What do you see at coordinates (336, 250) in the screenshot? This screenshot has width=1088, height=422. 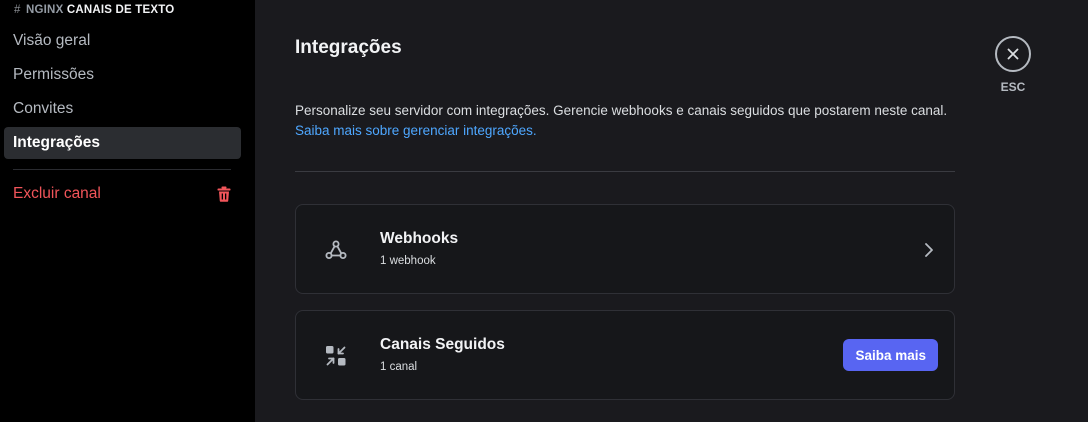 I see `webhook-icon` at bounding box center [336, 250].